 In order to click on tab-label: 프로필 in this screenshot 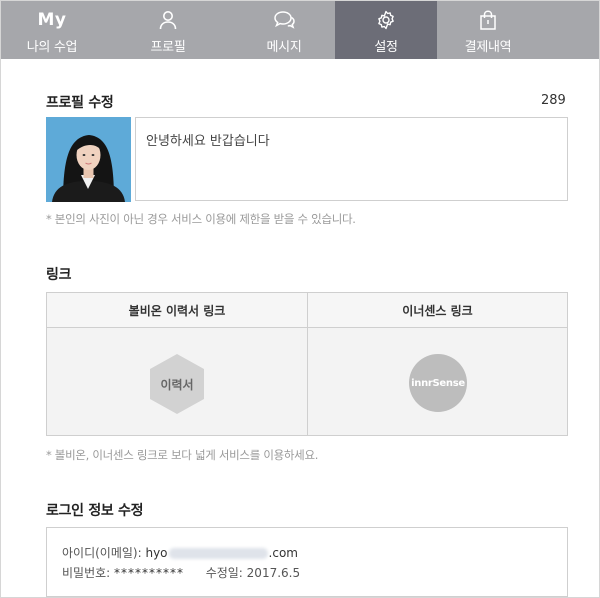, I will do `click(168, 47)`.